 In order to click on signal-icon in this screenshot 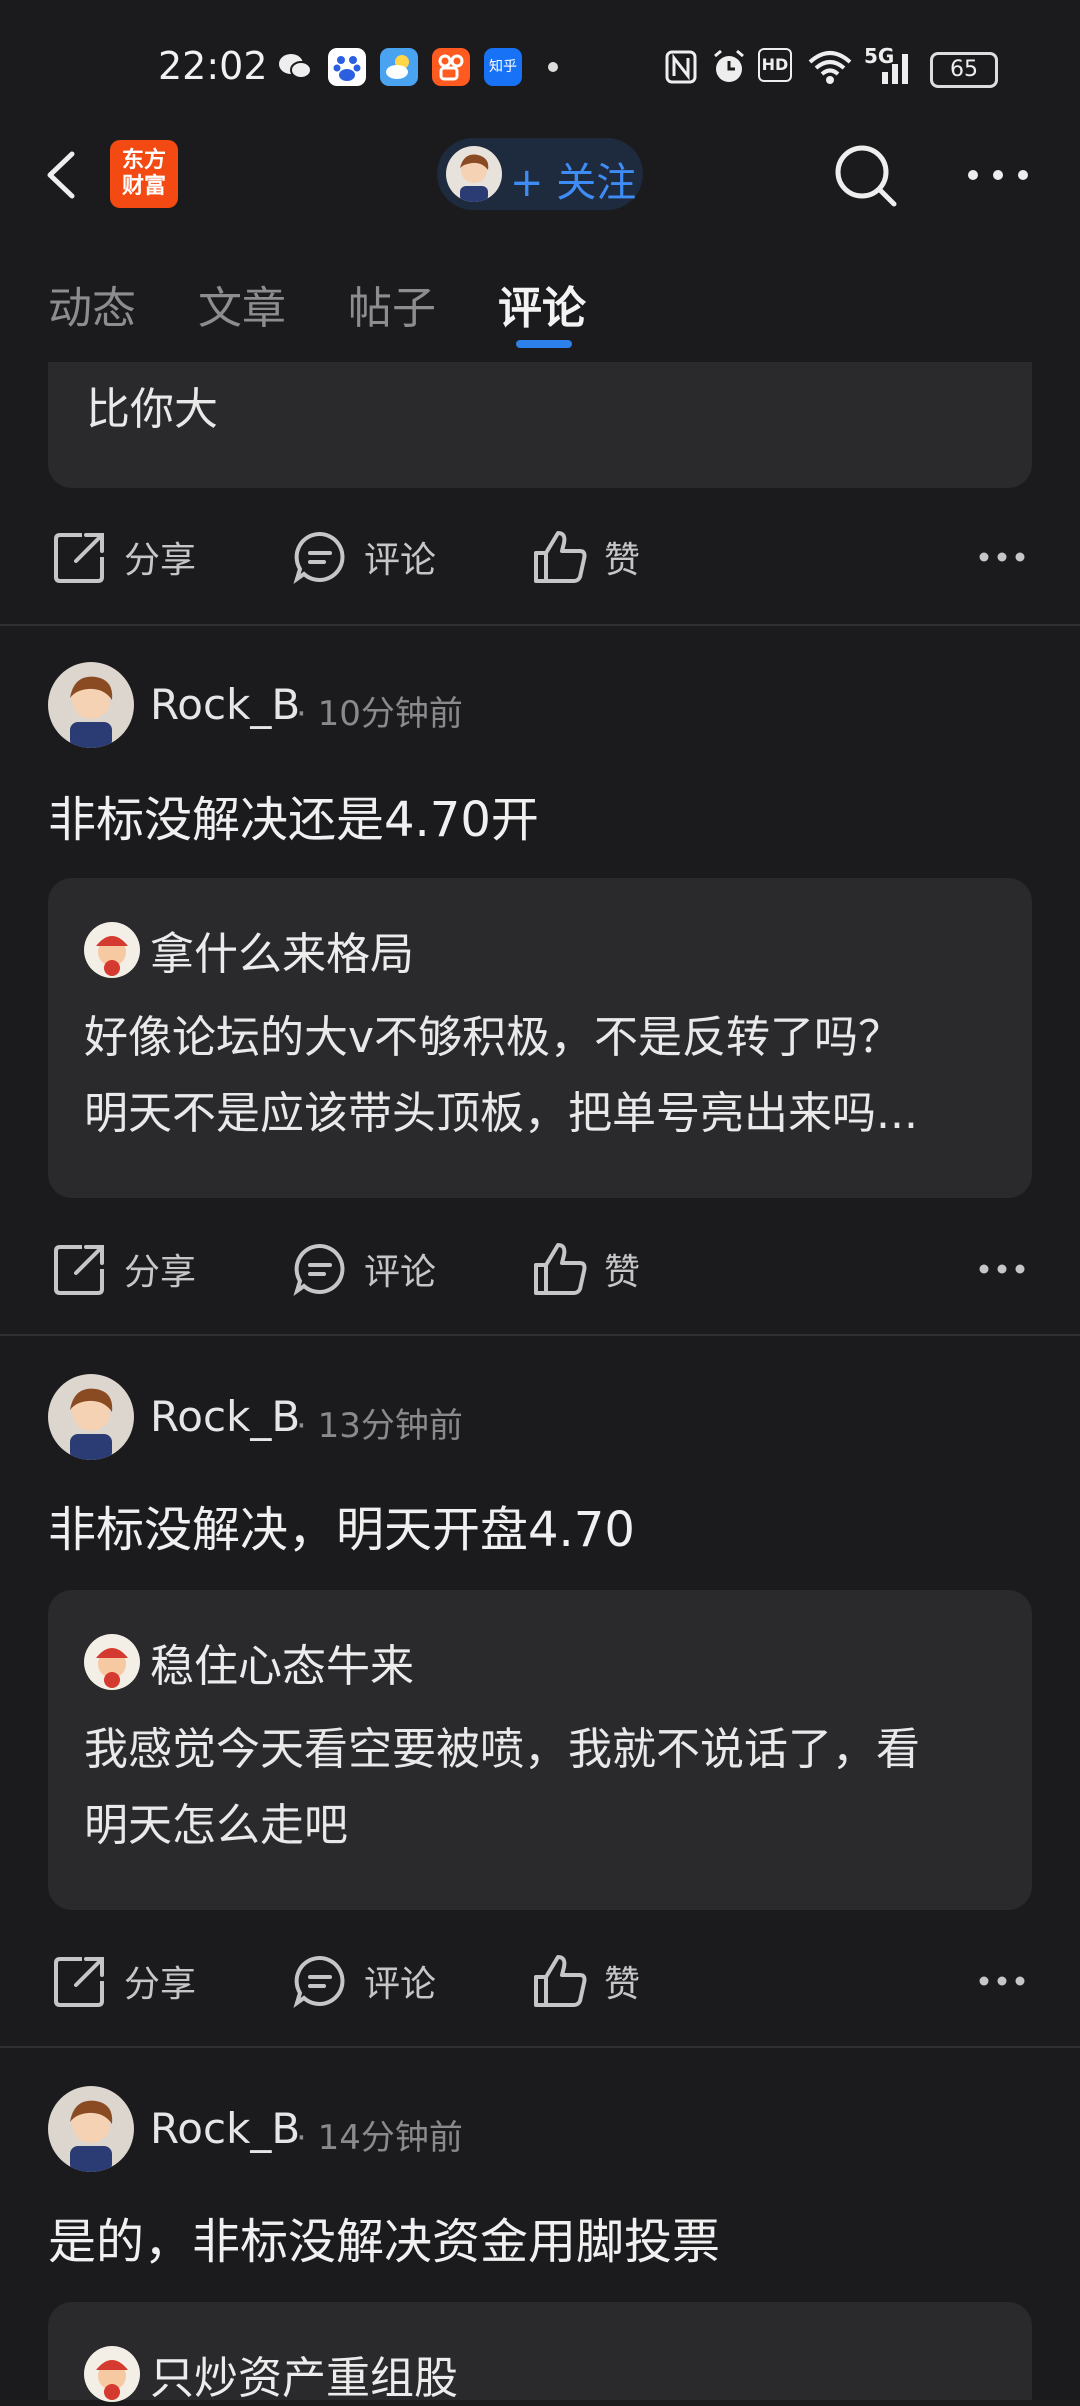, I will do `click(895, 69)`.